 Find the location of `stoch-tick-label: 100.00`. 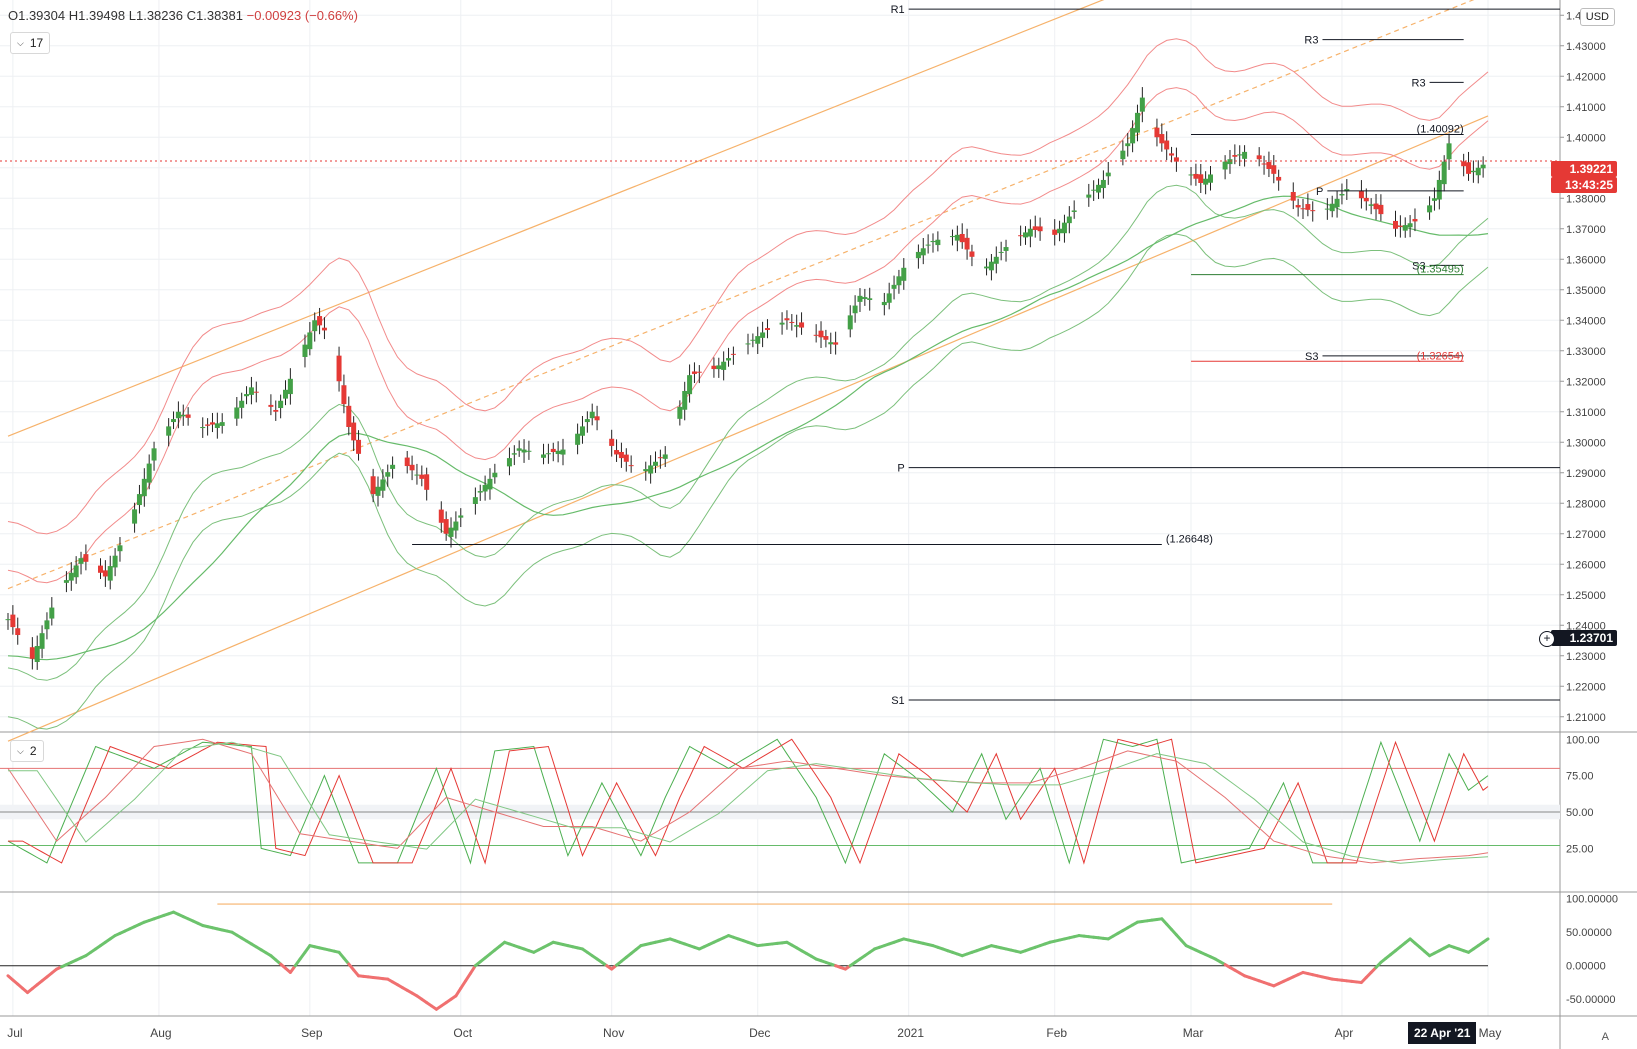

stoch-tick-label: 100.00 is located at coordinates (1583, 740).